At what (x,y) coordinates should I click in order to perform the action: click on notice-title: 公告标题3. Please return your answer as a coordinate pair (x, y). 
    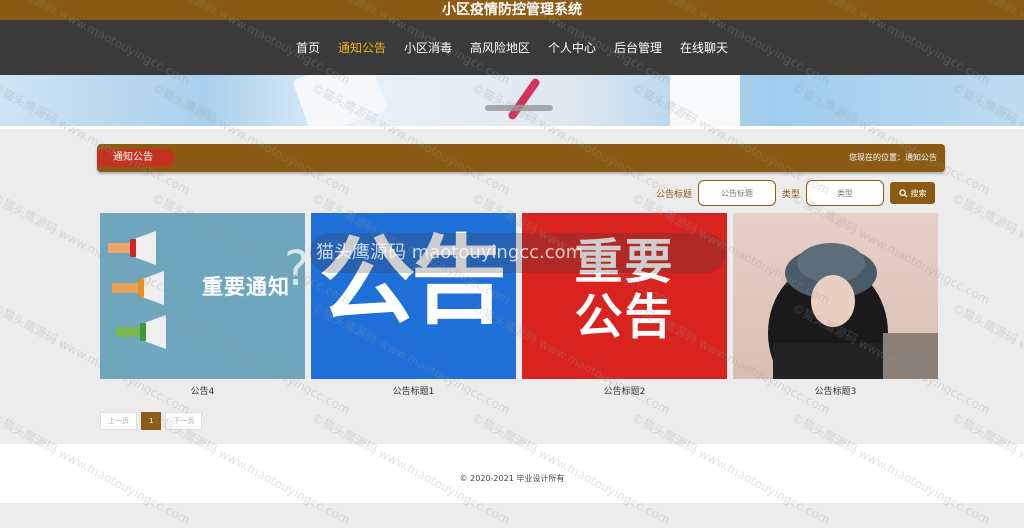
    Looking at the image, I should click on (835, 390).